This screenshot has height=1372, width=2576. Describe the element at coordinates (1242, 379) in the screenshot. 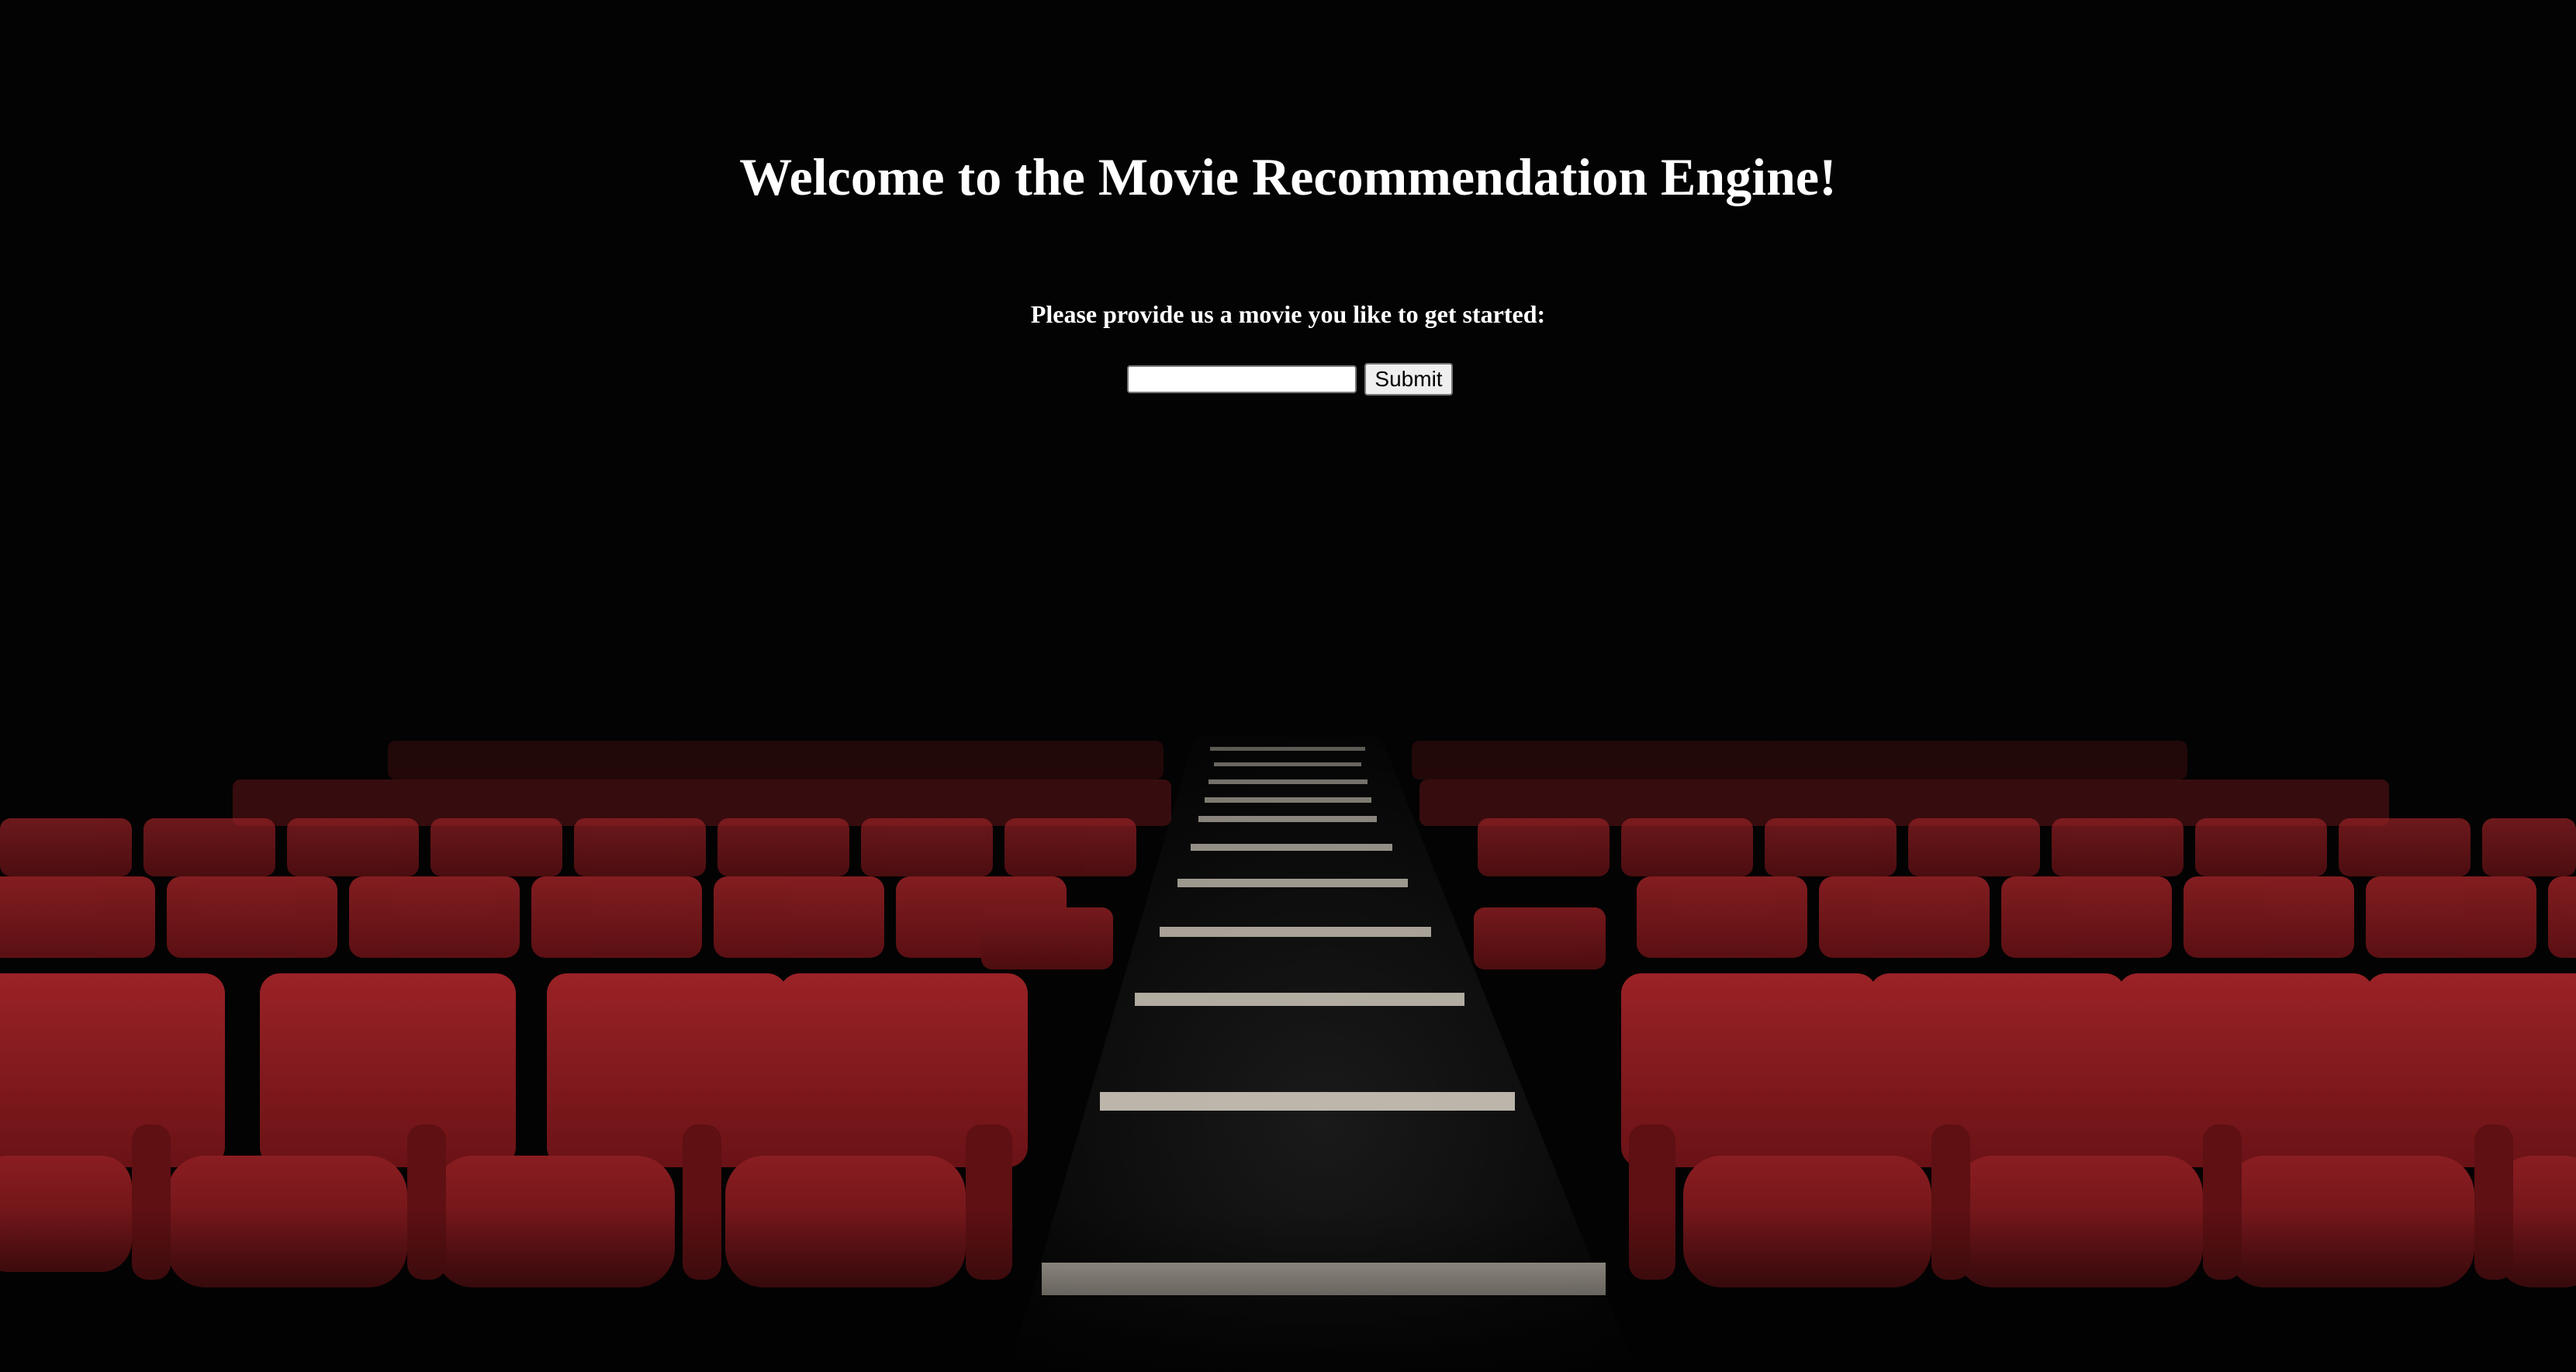

I see `movie-input` at that location.